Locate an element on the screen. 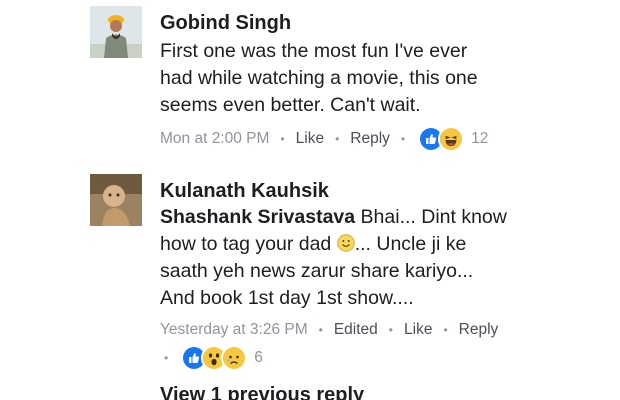  smile-emoji-icon is located at coordinates (346, 242).